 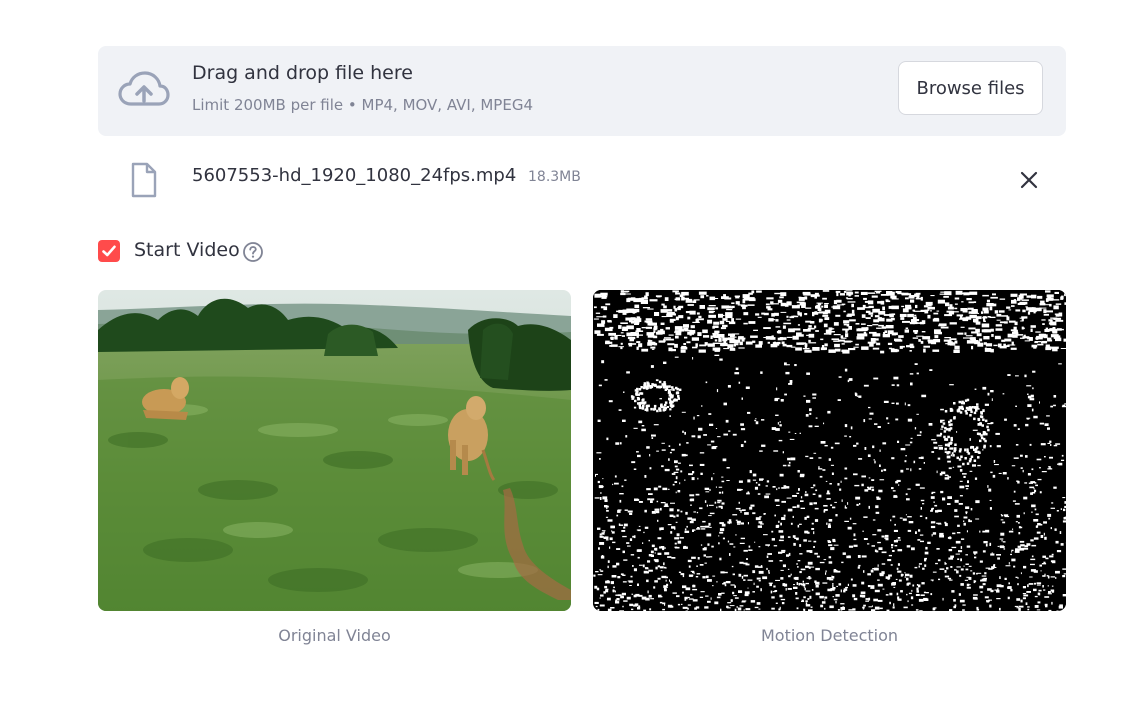 What do you see at coordinates (144, 180) in the screenshot?
I see `file-icon` at bounding box center [144, 180].